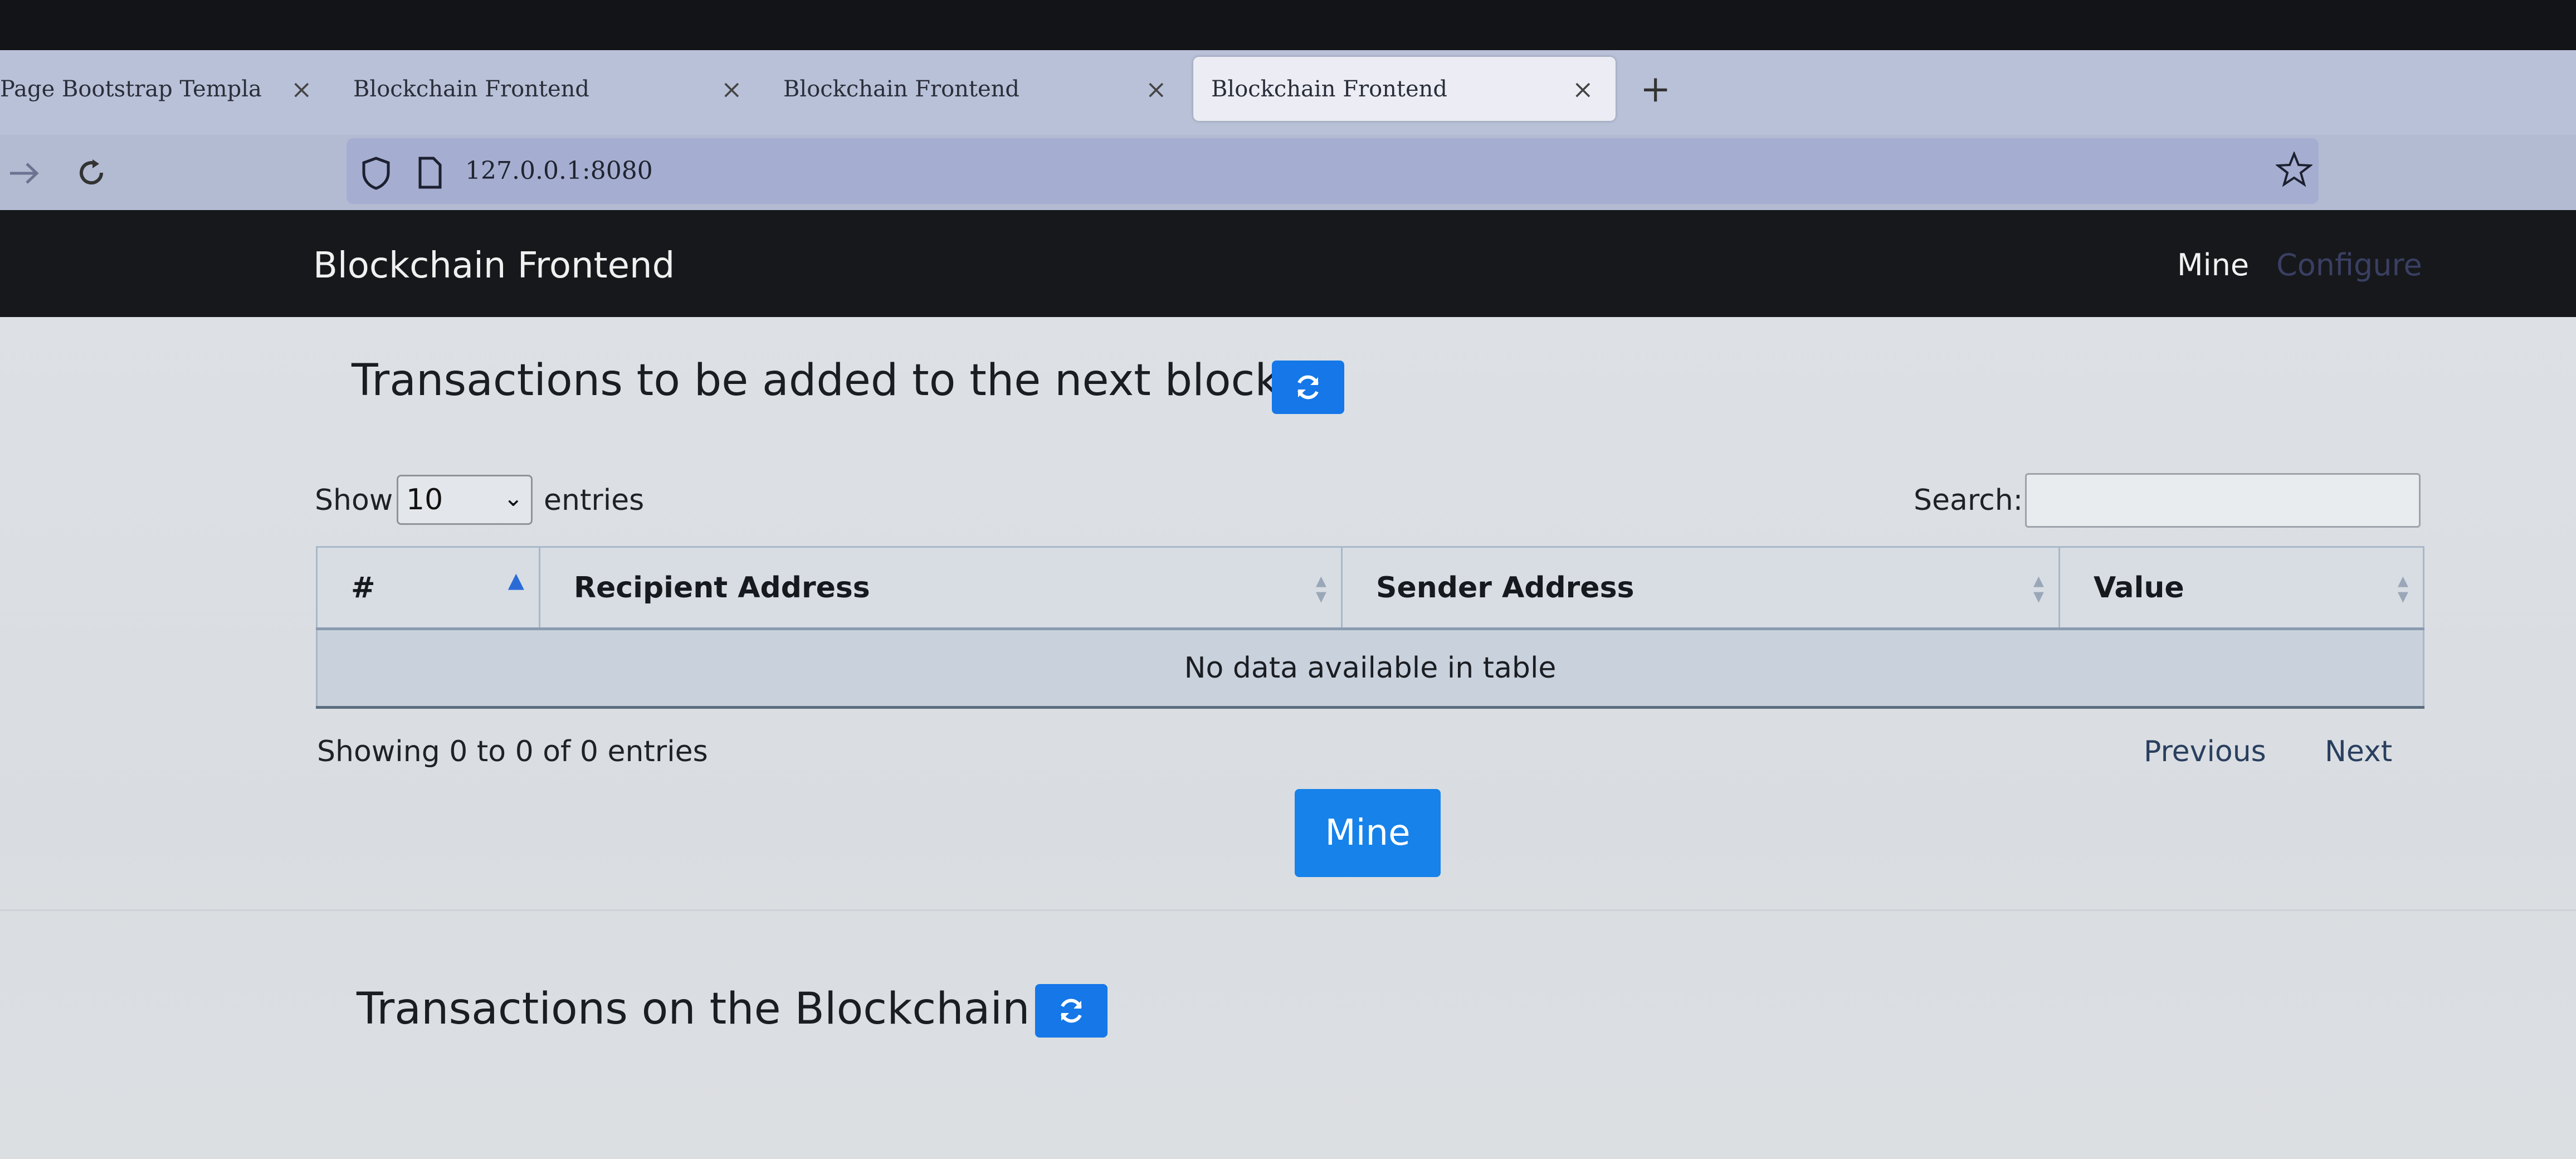 The width and height of the screenshot is (2576, 1159). Describe the element at coordinates (2205, 751) in the screenshot. I see `pagination-previous: Previous` at that location.